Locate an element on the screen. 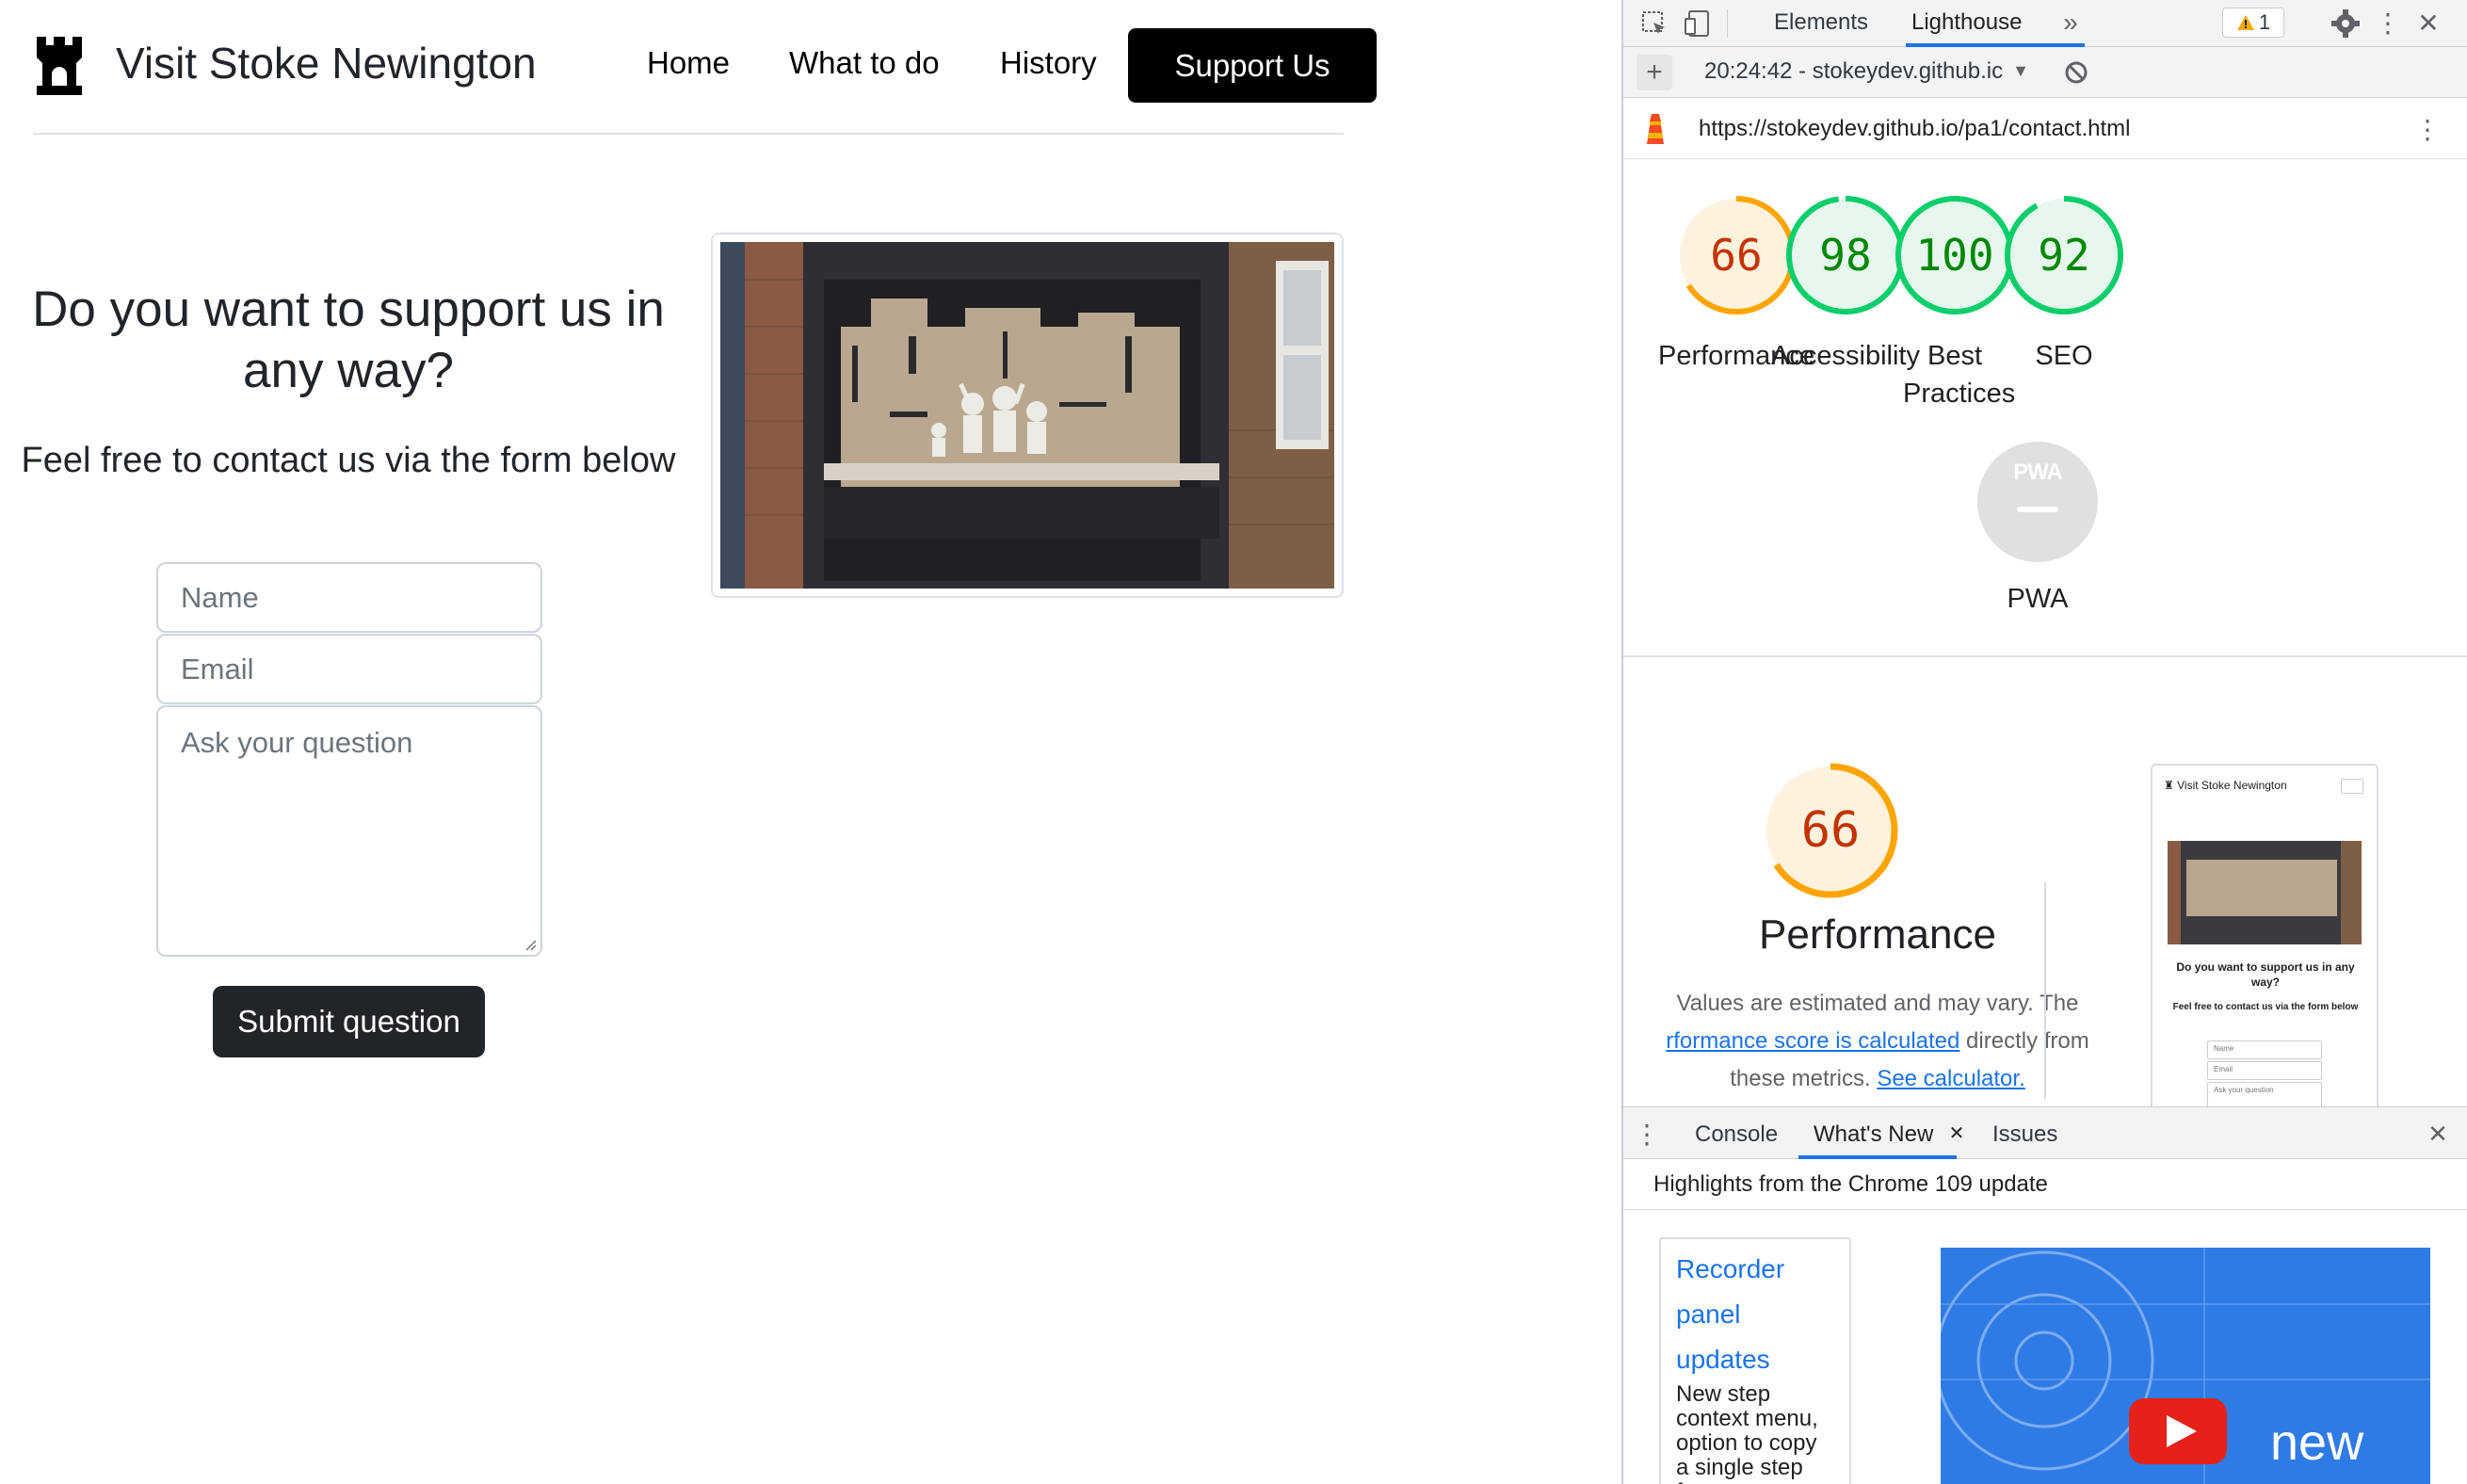  score-gauge-seo: 92 is located at coordinates (2064, 255).